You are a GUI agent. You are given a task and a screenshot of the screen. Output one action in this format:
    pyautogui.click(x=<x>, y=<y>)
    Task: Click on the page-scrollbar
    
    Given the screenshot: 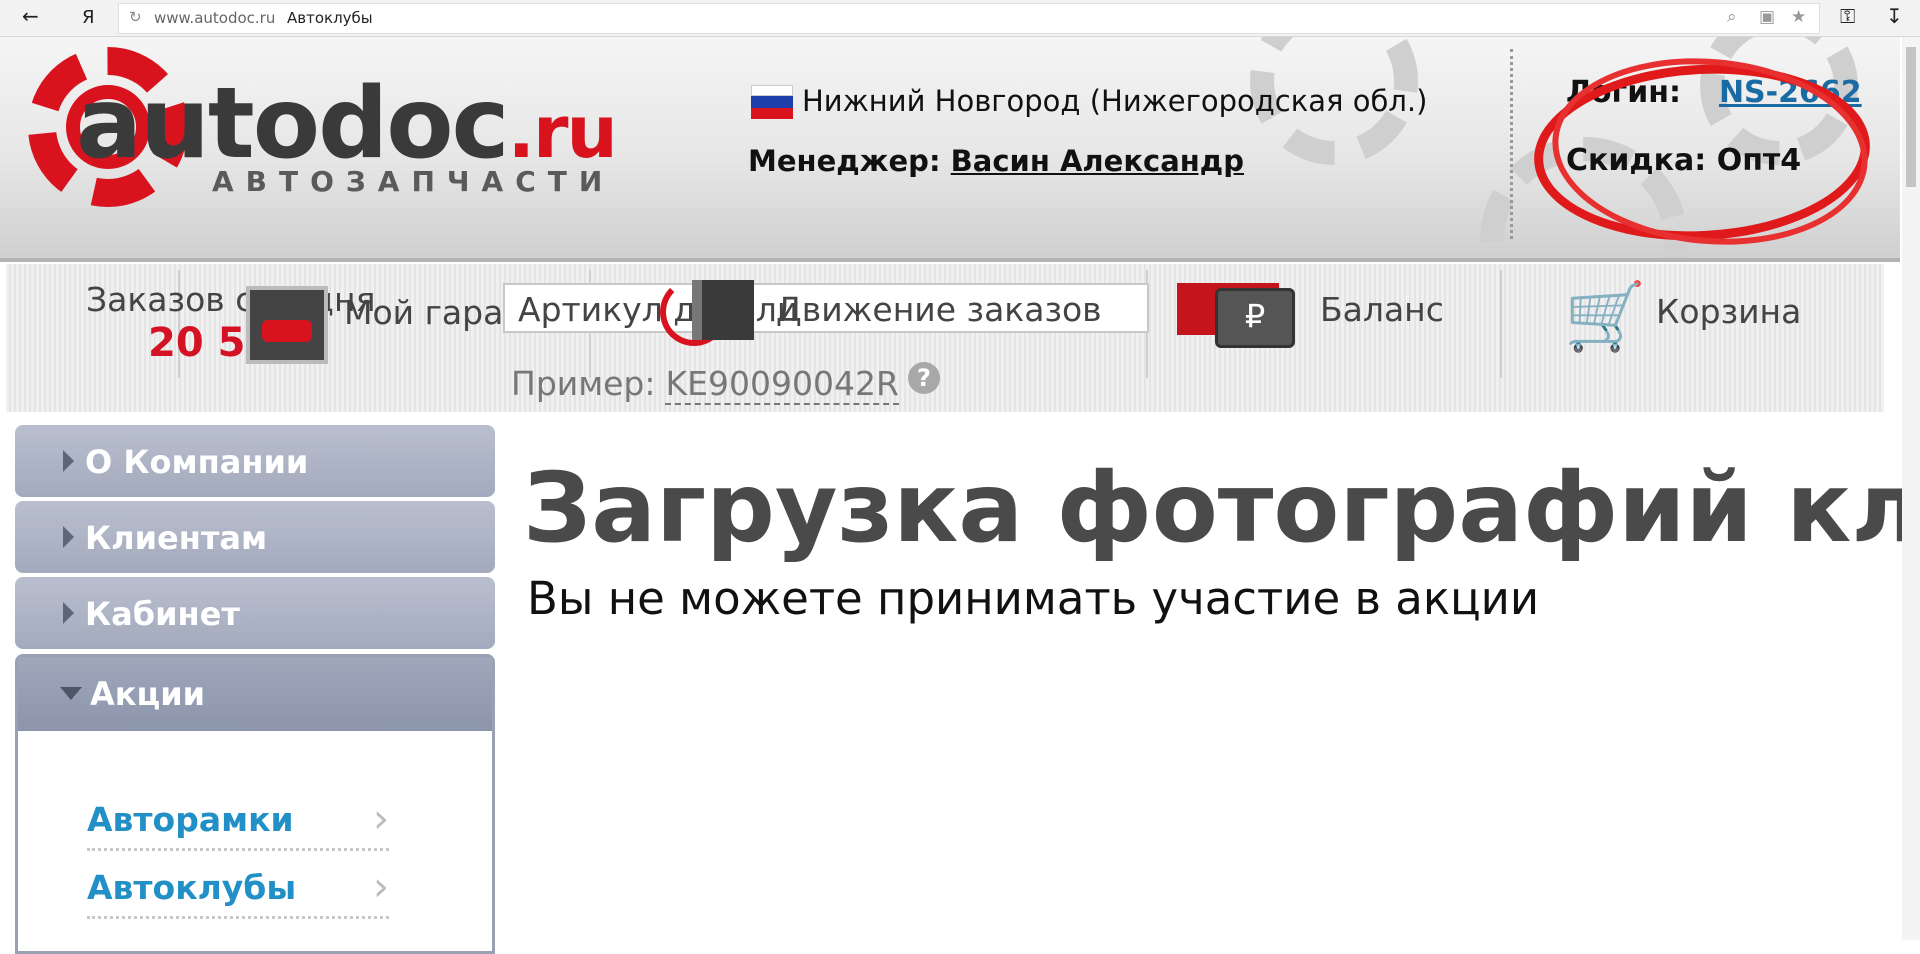 What is the action you would take?
    pyautogui.click(x=1911, y=488)
    